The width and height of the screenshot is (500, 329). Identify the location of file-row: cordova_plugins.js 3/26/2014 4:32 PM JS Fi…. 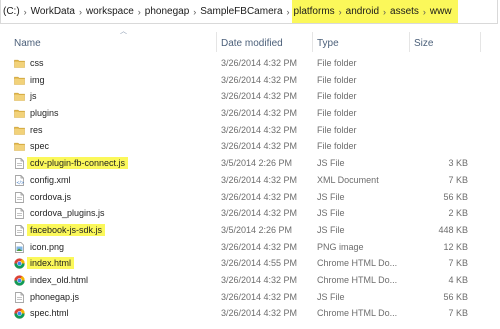
(250, 213).